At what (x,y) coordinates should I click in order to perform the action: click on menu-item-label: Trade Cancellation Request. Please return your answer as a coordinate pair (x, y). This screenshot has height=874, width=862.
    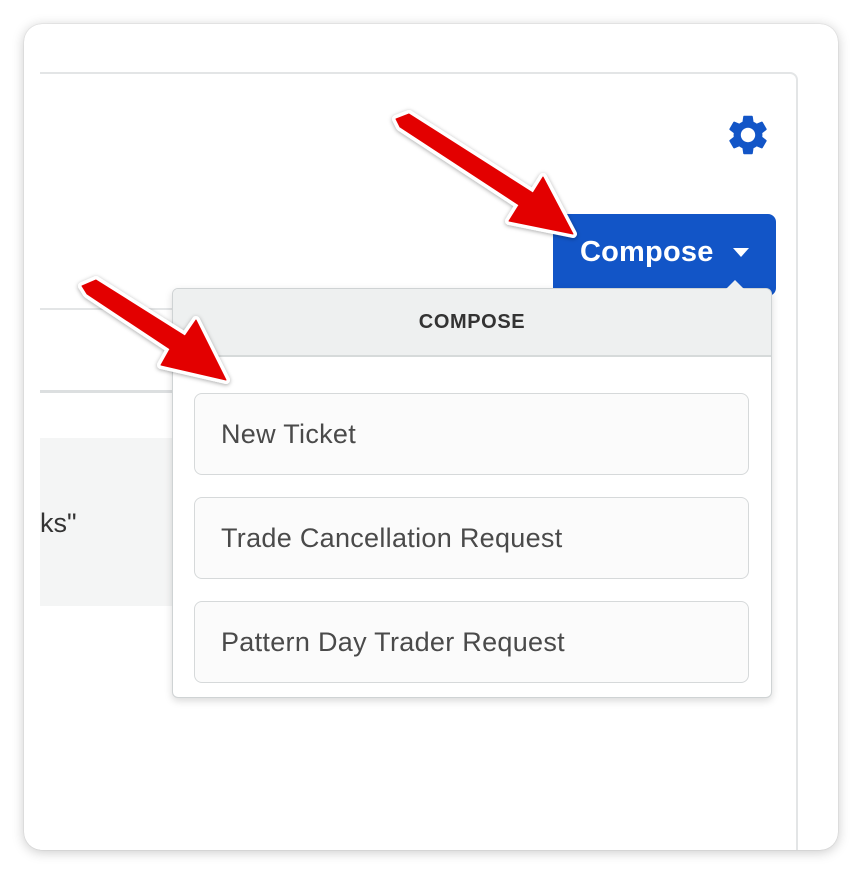
    Looking at the image, I should click on (392, 537).